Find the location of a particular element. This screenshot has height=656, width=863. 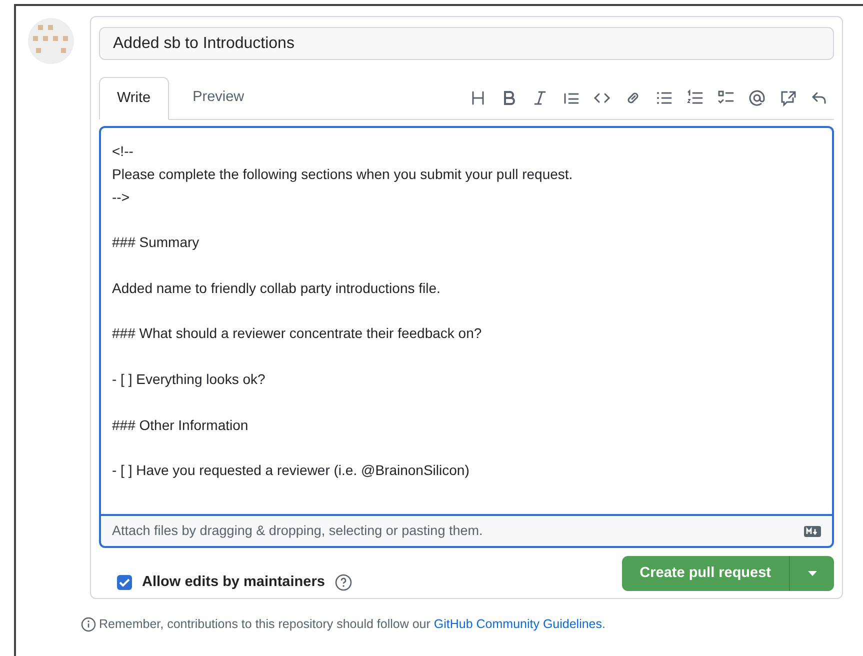

title-field: Added sb to Introductions is located at coordinates (466, 43).